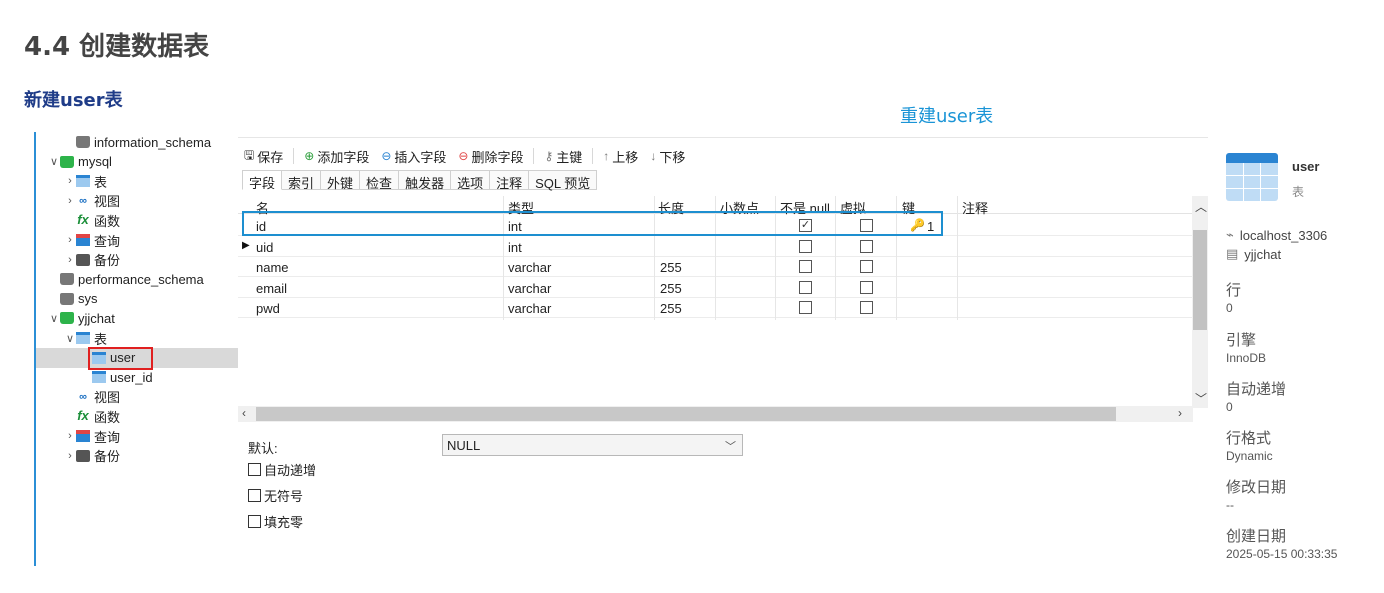 The width and height of the screenshot is (1384, 593). What do you see at coordinates (515, 247) in the screenshot?
I see `field-type-cell: int` at bounding box center [515, 247].